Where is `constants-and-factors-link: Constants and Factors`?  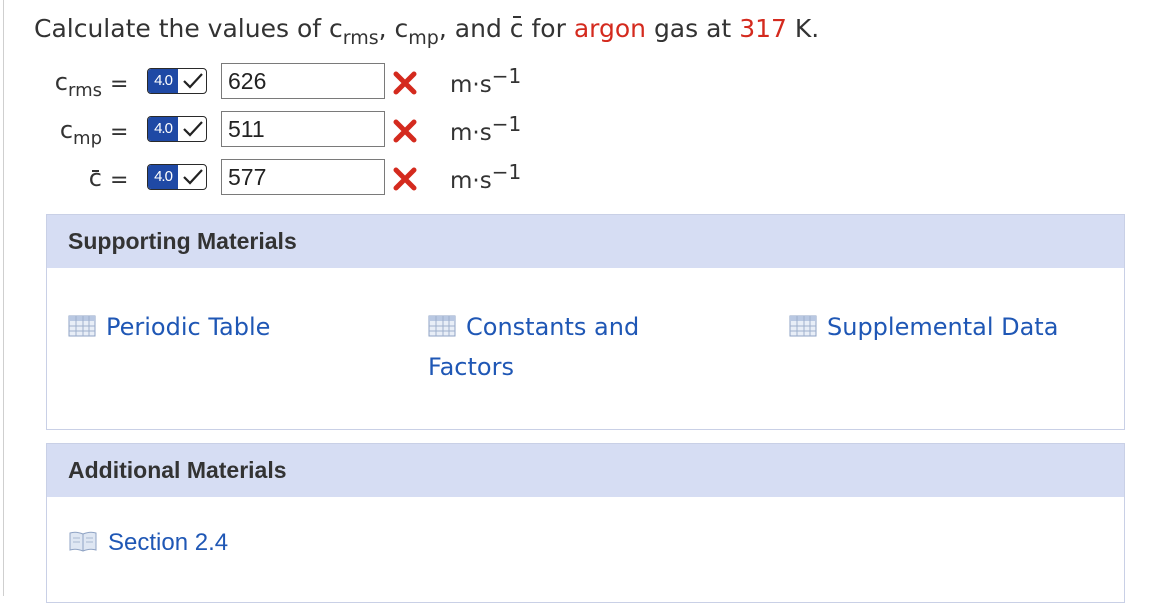 constants-and-factors-link: Constants and Factors is located at coordinates (563, 347).